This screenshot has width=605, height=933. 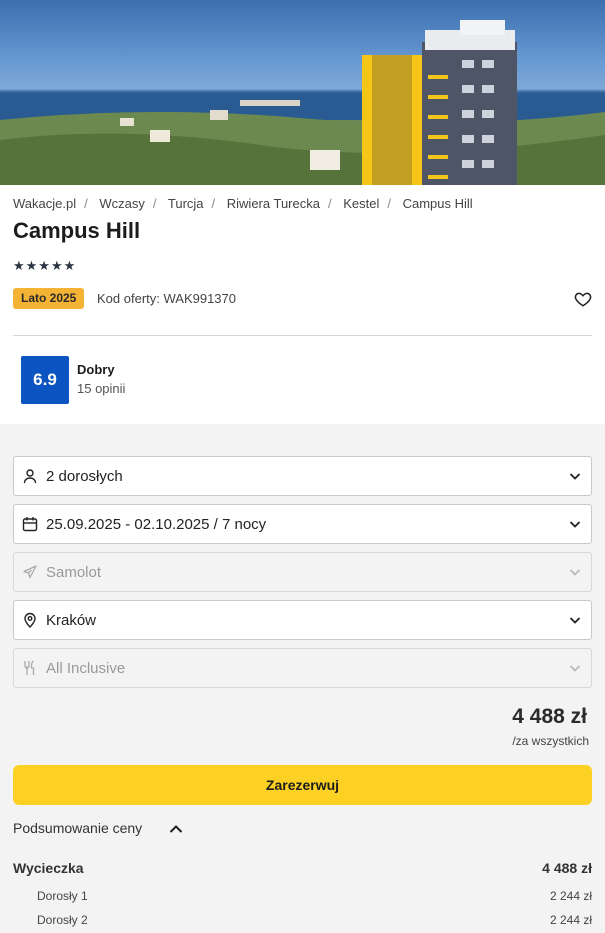 I want to click on breadcrumb-link-home: Wakacje.pl, so click(x=44, y=203).